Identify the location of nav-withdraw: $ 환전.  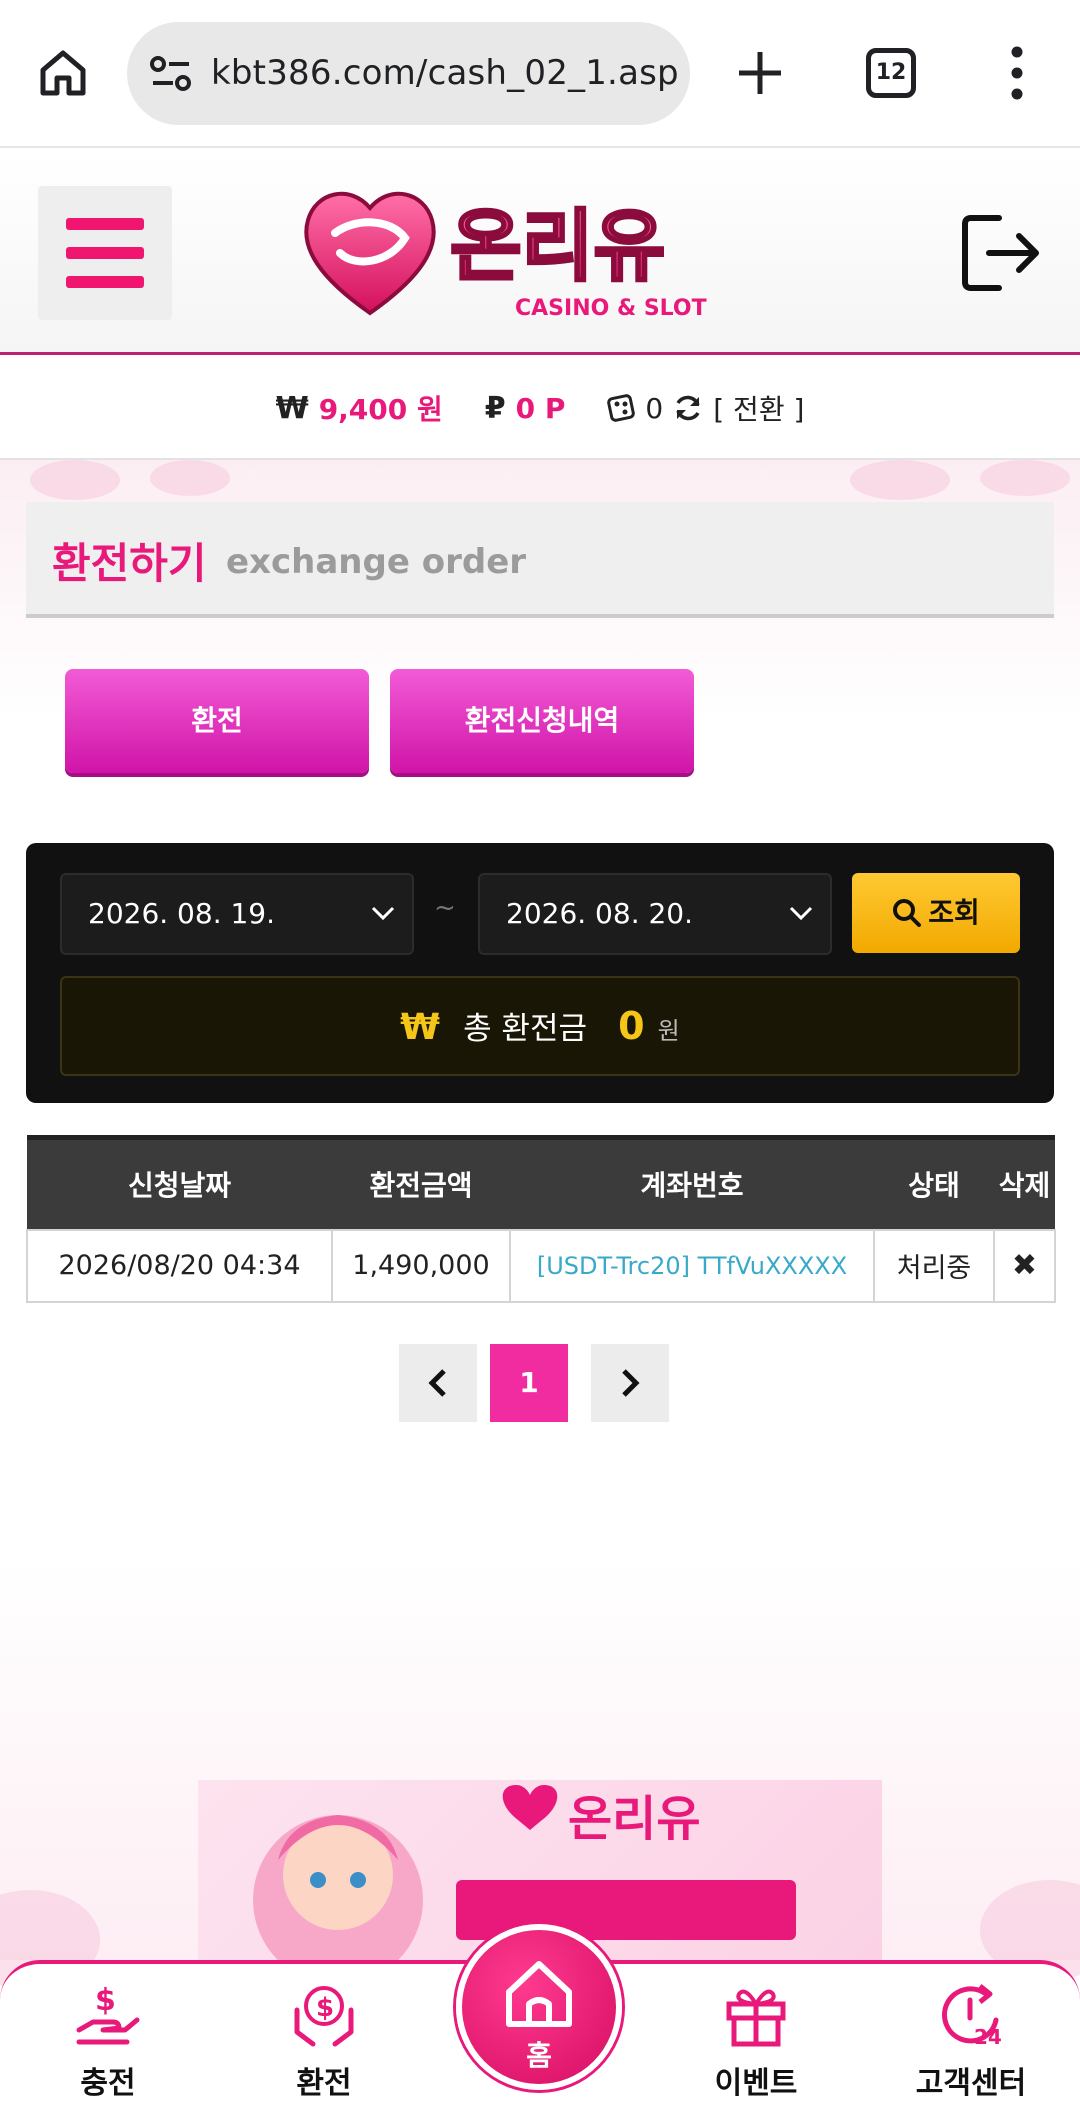
(324, 2041).